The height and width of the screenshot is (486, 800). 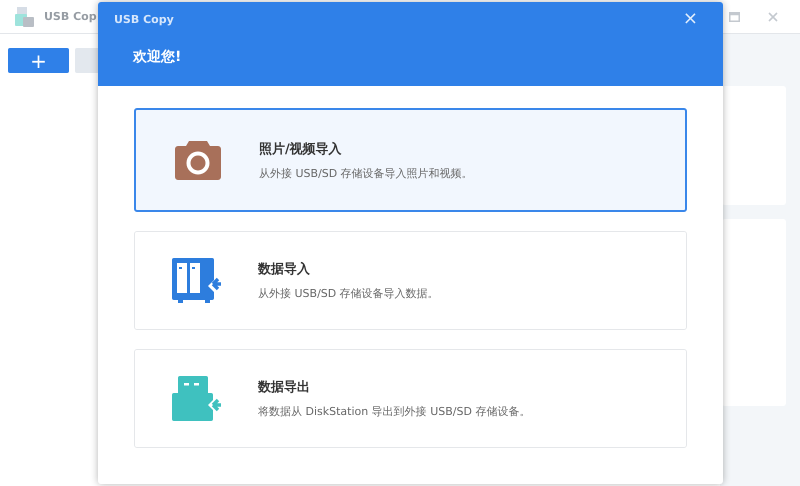 What do you see at coordinates (394, 411) in the screenshot?
I see `option-description: 将数据从 DiskStation 导出到外接 USB/SD 存储设备。` at bounding box center [394, 411].